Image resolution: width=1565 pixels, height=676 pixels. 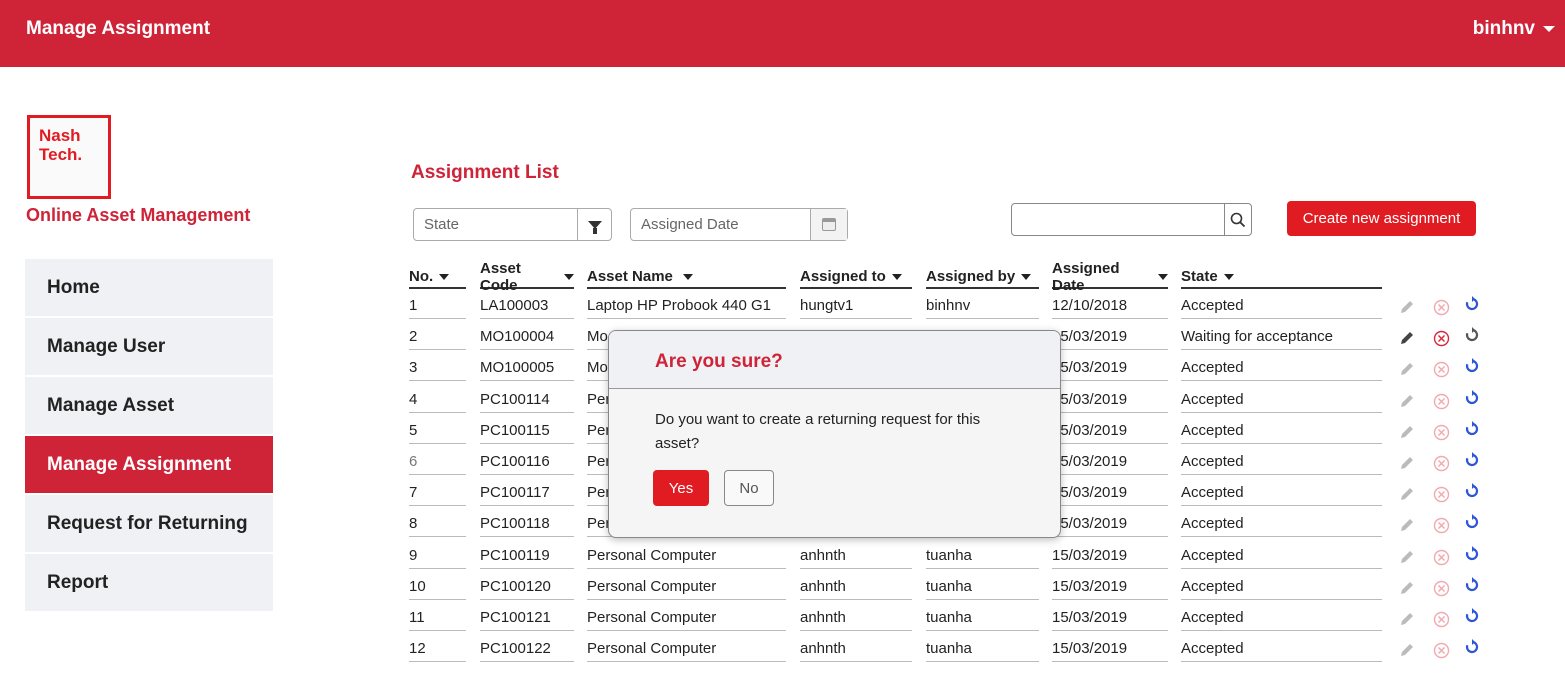 I want to click on logo-line-2: Tech., so click(x=61, y=154).